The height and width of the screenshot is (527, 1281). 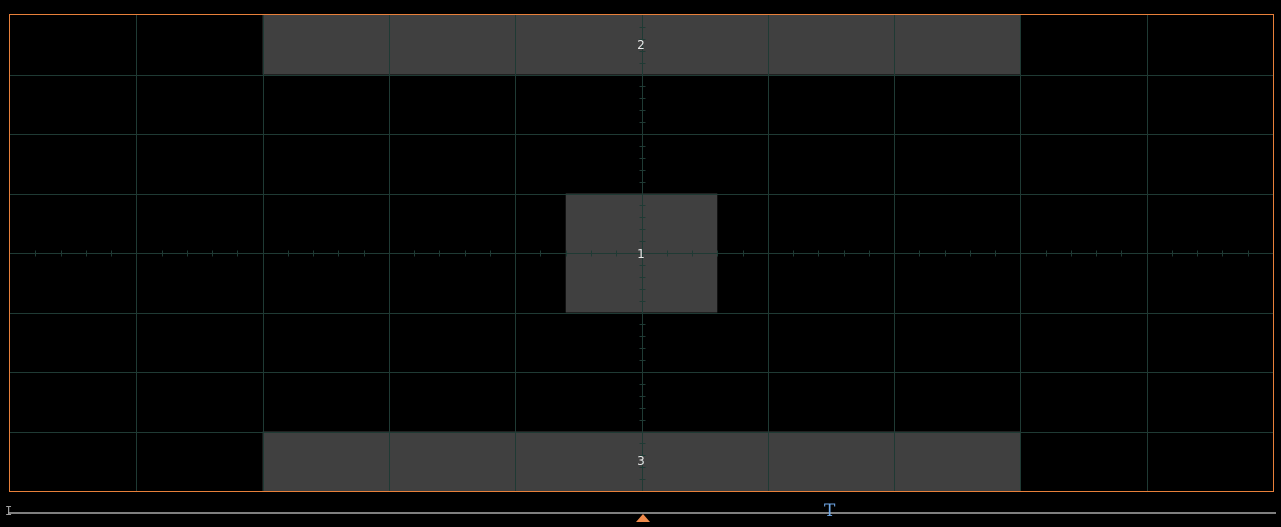 I want to click on zone-1-label: 1, so click(x=641, y=254).